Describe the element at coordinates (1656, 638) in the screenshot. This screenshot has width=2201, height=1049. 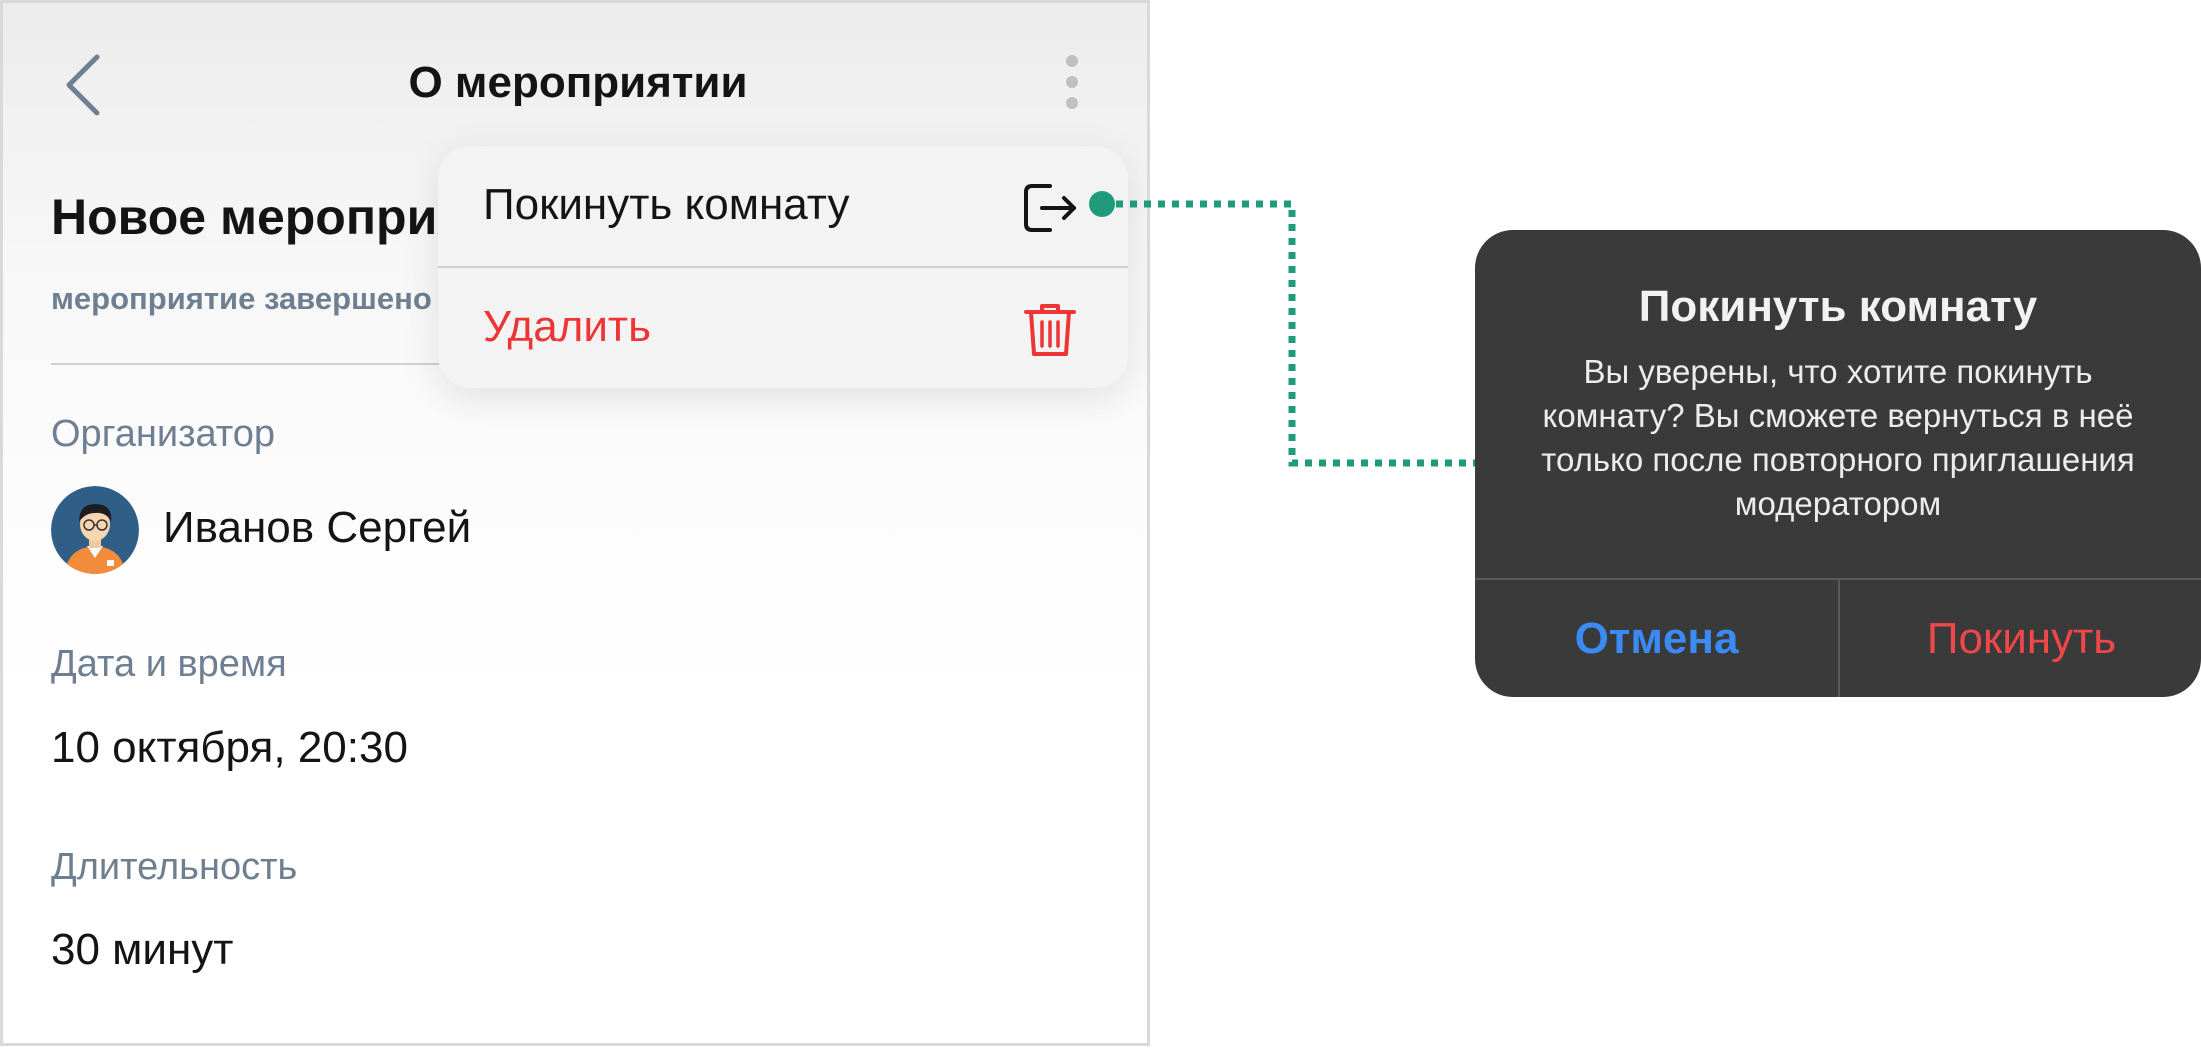
I see `cancel-button: Отмена` at that location.